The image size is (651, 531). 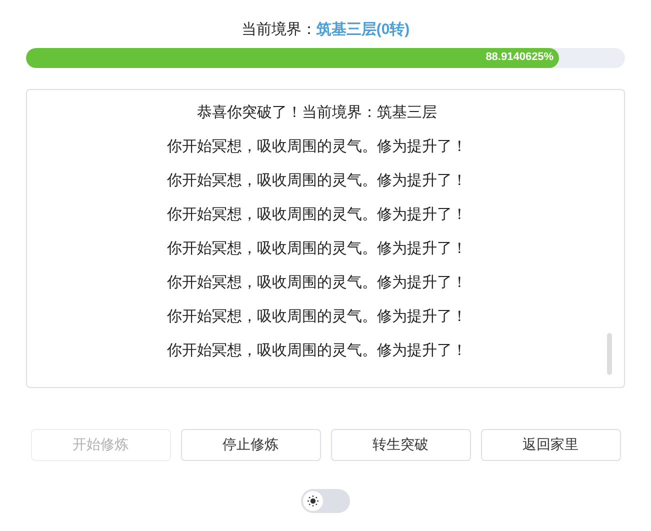 I want to click on progress-reading: 88.9140625%, so click(x=520, y=58).